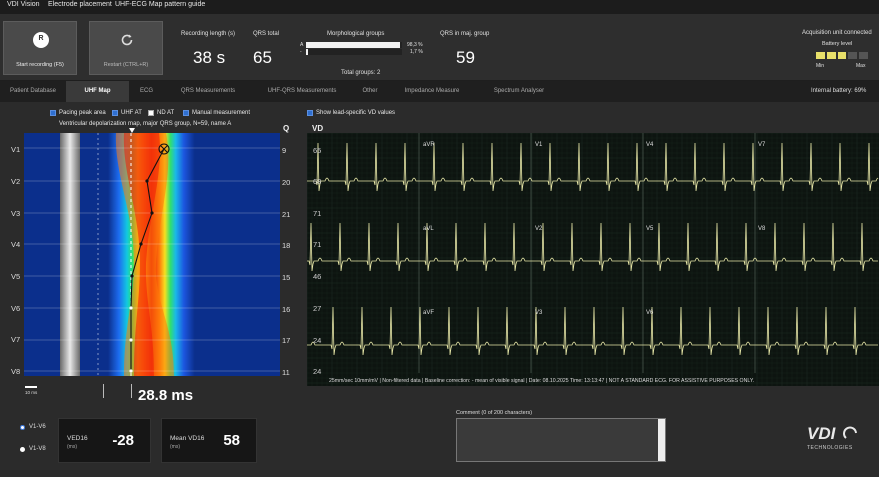 This screenshot has height=477, width=879. I want to click on q-value: 17, so click(286, 340).